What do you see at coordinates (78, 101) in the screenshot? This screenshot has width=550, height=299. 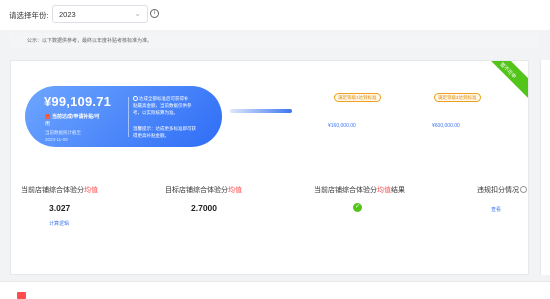 I see `subsidy-amount: ¥99,109.71` at bounding box center [78, 101].